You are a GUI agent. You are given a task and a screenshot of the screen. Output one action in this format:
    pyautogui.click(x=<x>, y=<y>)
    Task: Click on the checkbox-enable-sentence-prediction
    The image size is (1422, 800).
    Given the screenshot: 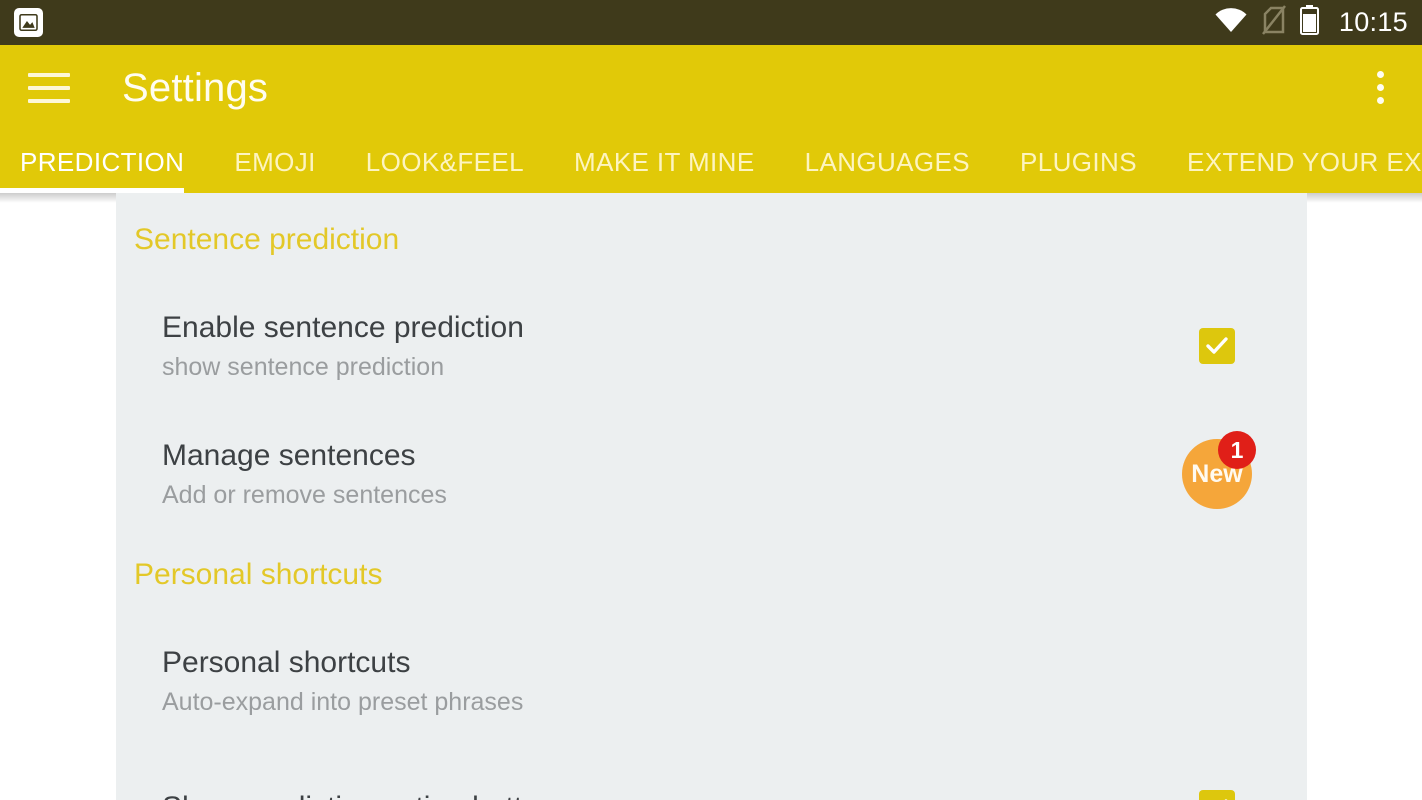 What is the action you would take?
    pyautogui.click(x=1217, y=346)
    